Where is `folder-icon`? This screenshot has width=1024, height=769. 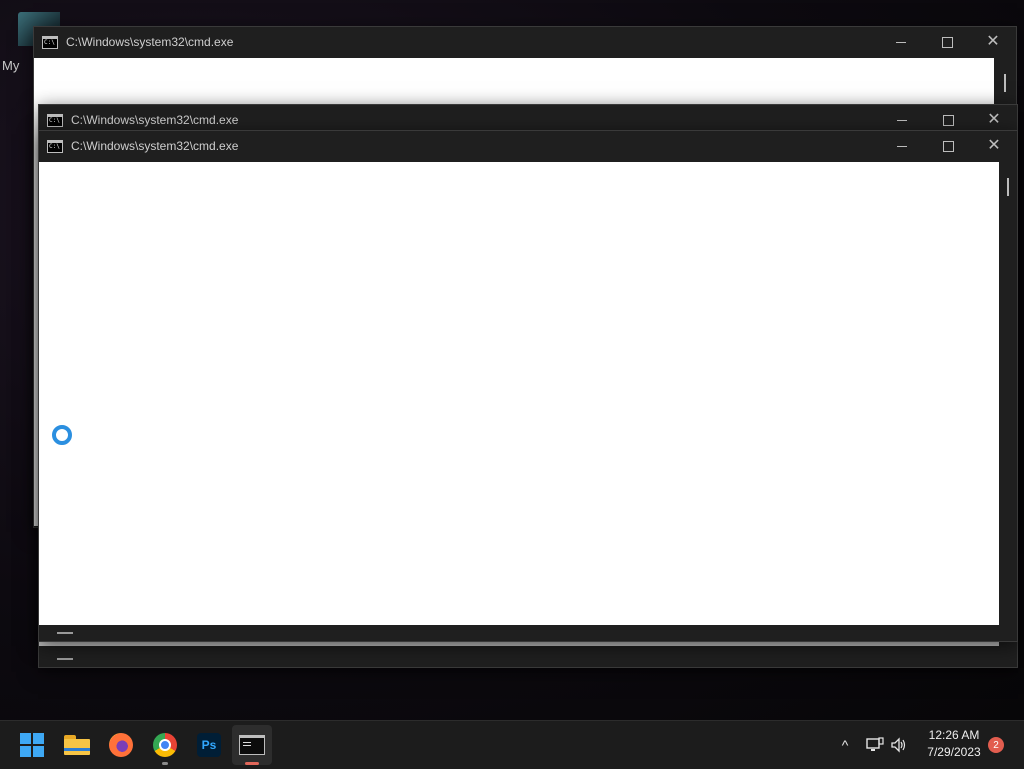 folder-icon is located at coordinates (77, 745).